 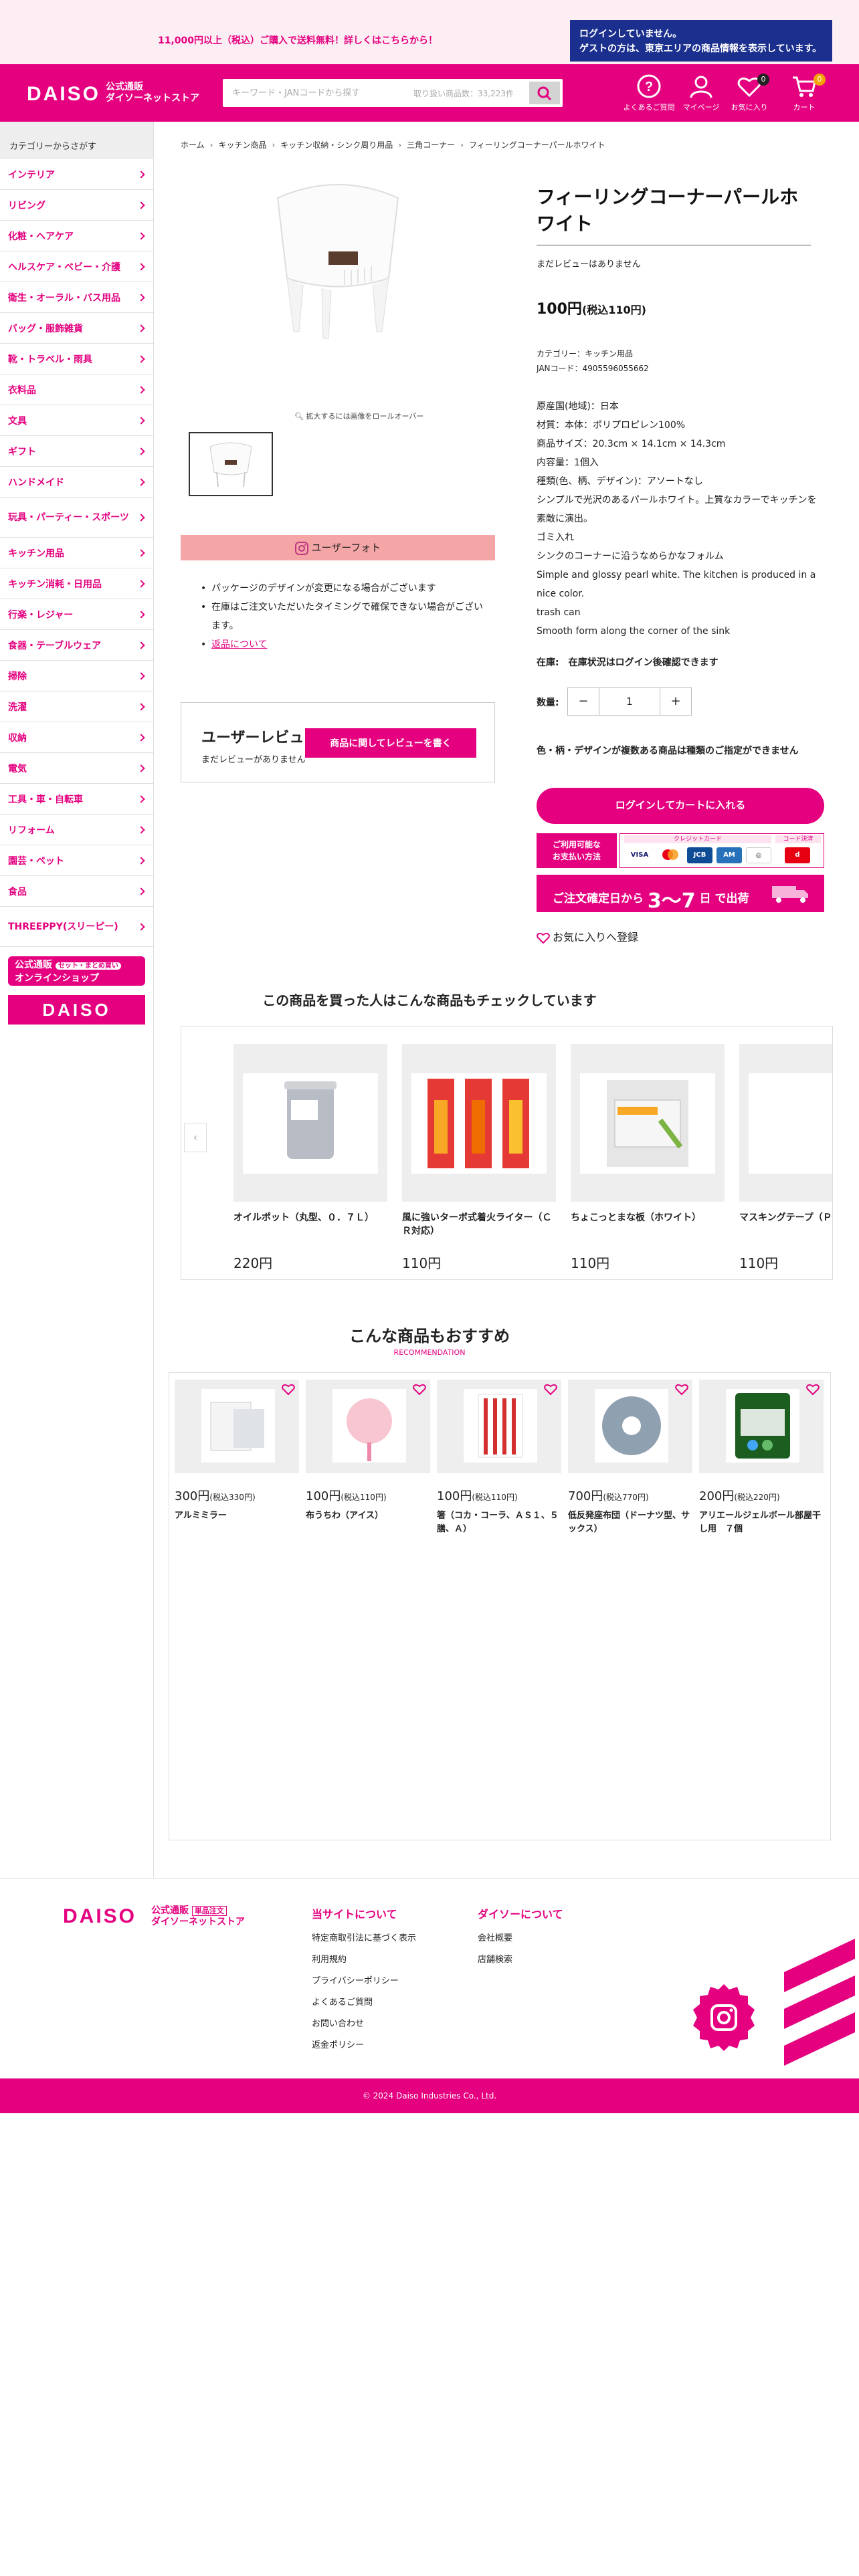 I want to click on online-shop-banner: 公式通販 セット・まとめ買い オンラインショップ, so click(x=76, y=971).